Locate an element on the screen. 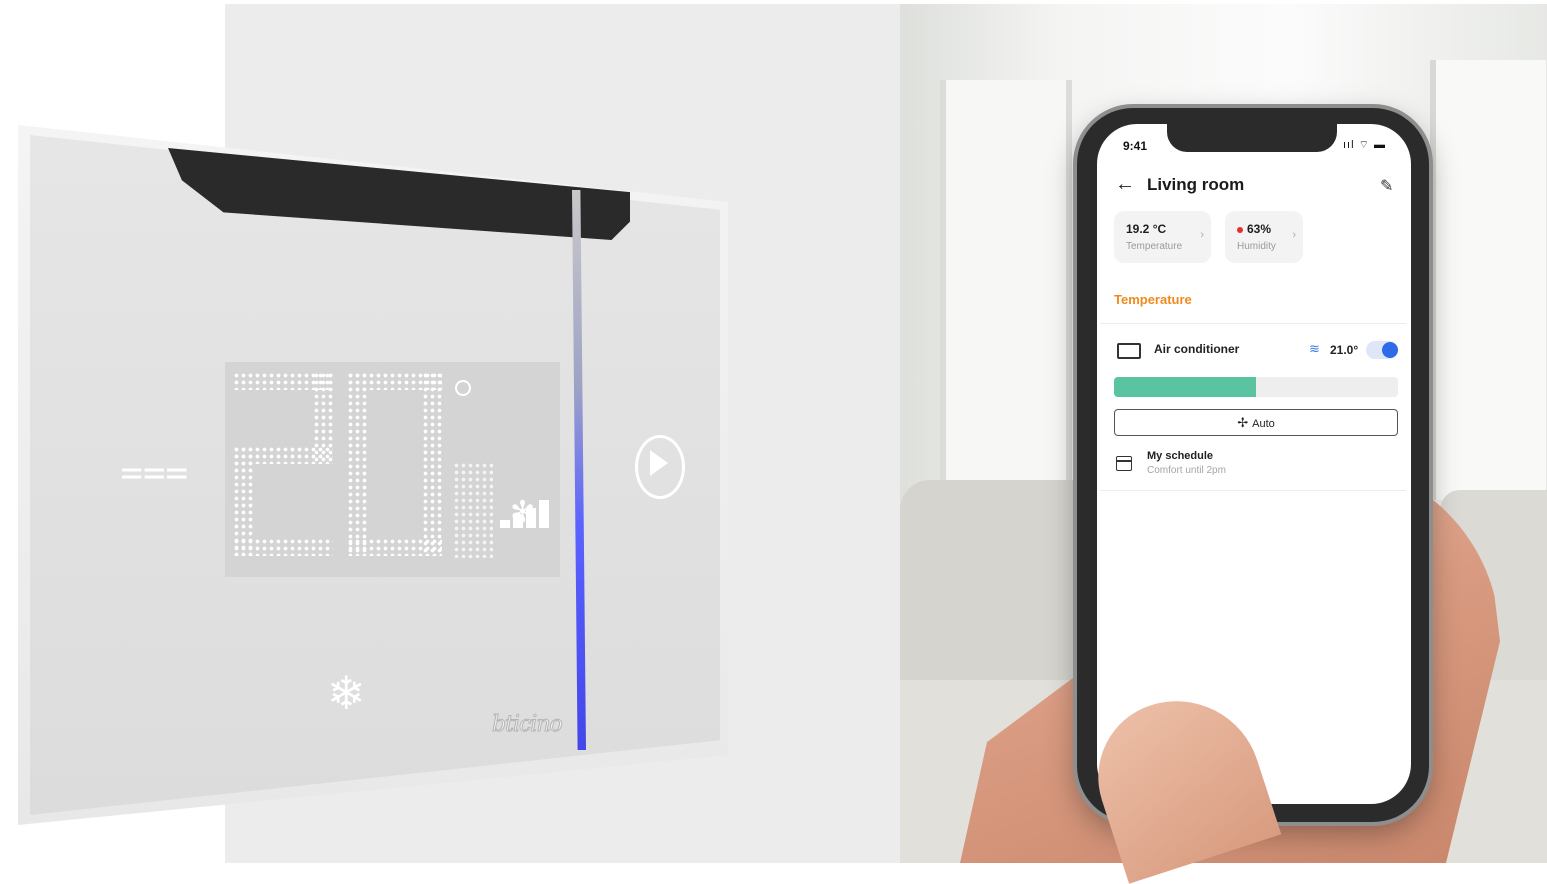  mode-auto-button: ✢ Auto is located at coordinates (1256, 422).